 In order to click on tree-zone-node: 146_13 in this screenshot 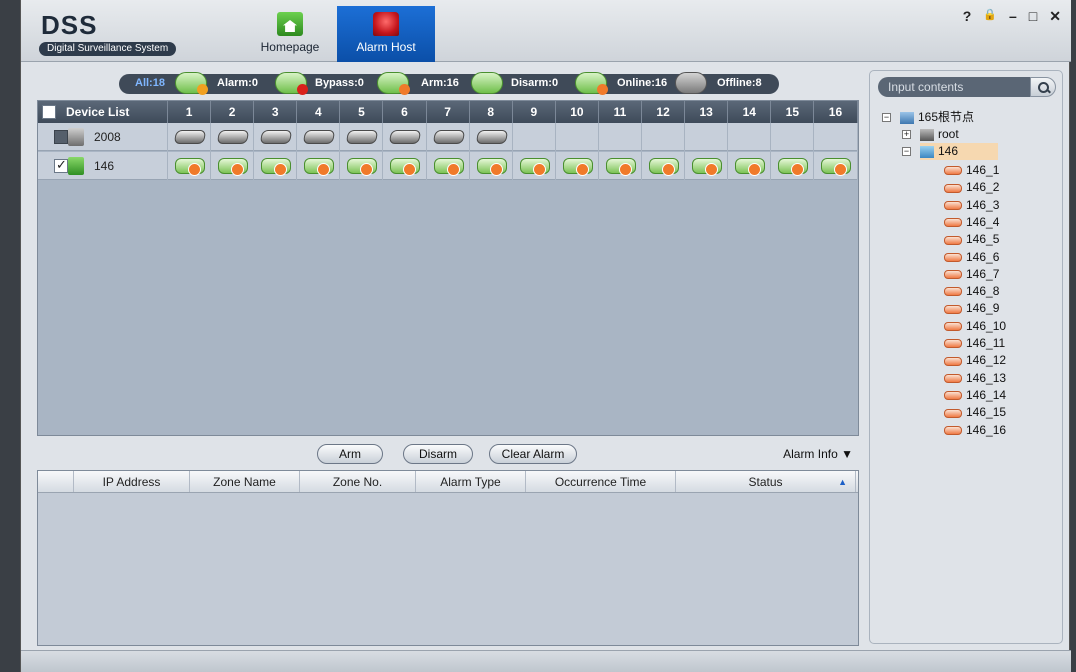, I will do `click(975, 378)`.